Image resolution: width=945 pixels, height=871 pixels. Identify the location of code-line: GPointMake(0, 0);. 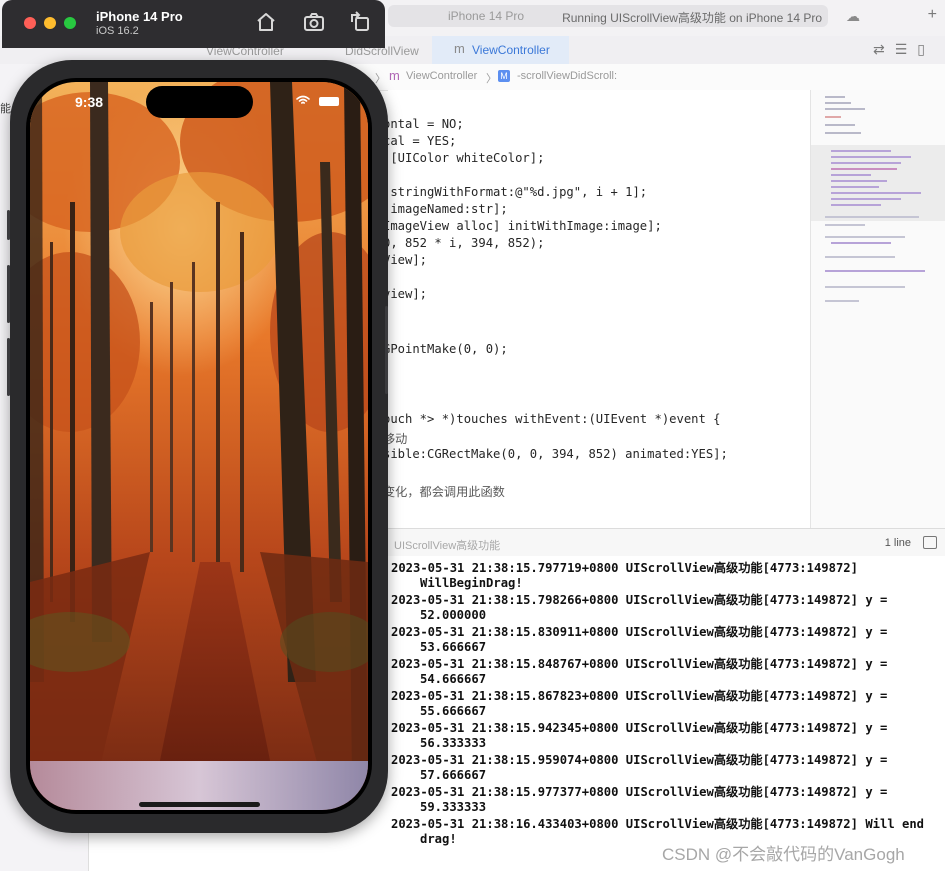
(448, 349).